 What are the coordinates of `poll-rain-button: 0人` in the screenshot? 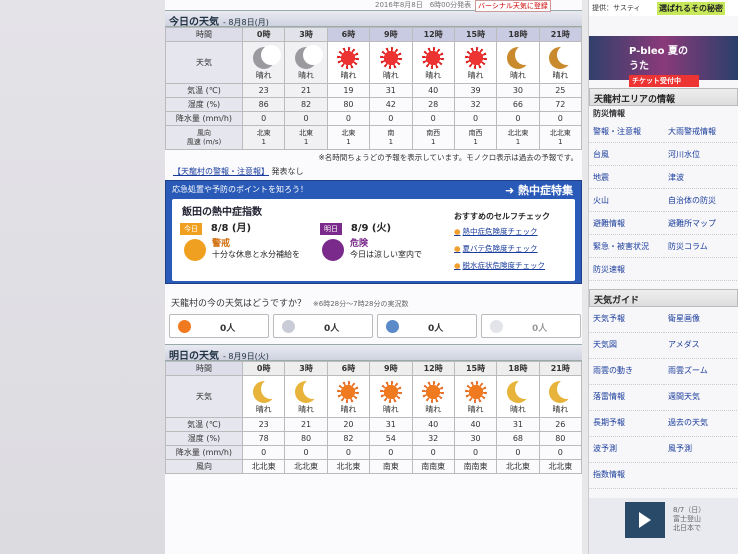 It's located at (427, 326).